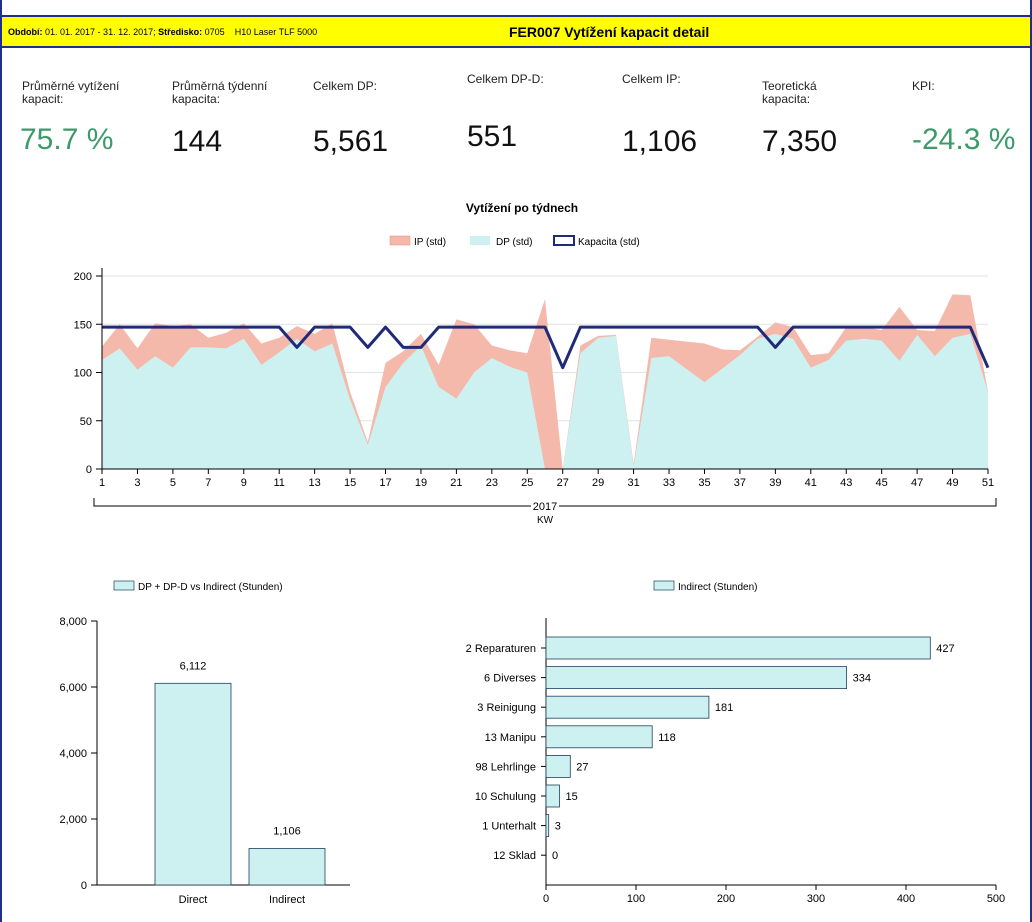  What do you see at coordinates (505, 79) in the screenshot?
I see `kpi-total-dpd-label: Celkem DP-D:` at bounding box center [505, 79].